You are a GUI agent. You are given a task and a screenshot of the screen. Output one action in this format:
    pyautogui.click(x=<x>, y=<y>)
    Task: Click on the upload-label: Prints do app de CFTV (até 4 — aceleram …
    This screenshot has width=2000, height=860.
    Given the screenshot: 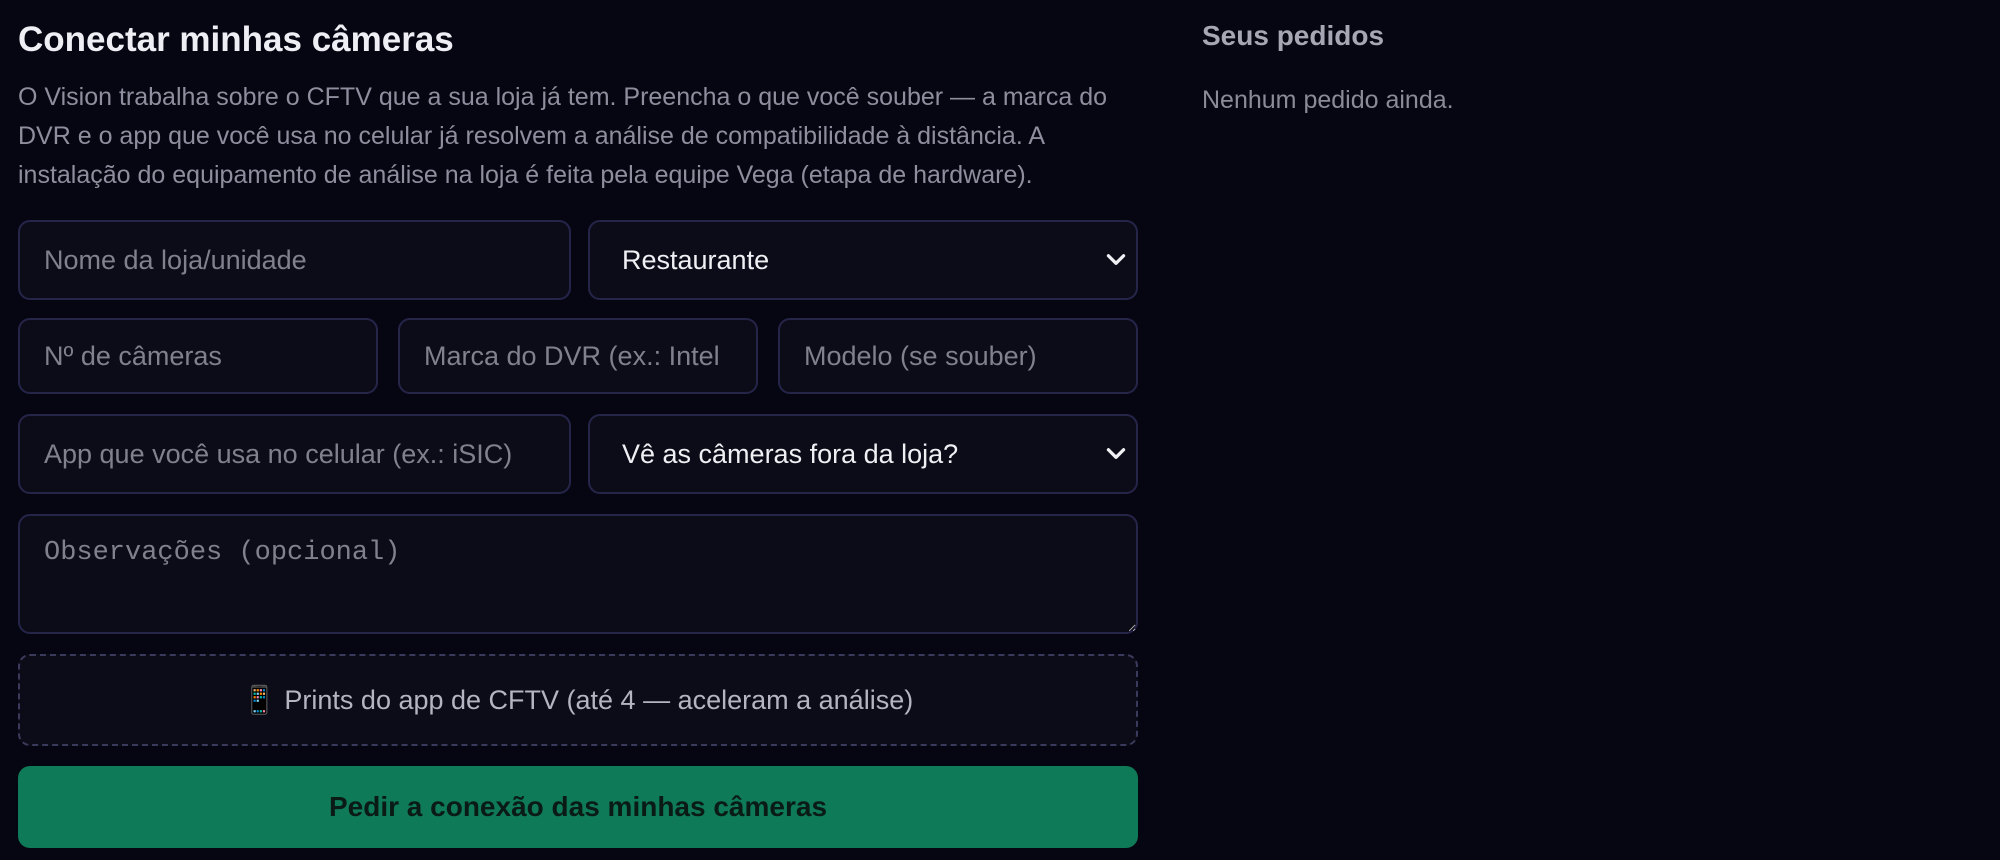 What is the action you would take?
    pyautogui.click(x=599, y=699)
    